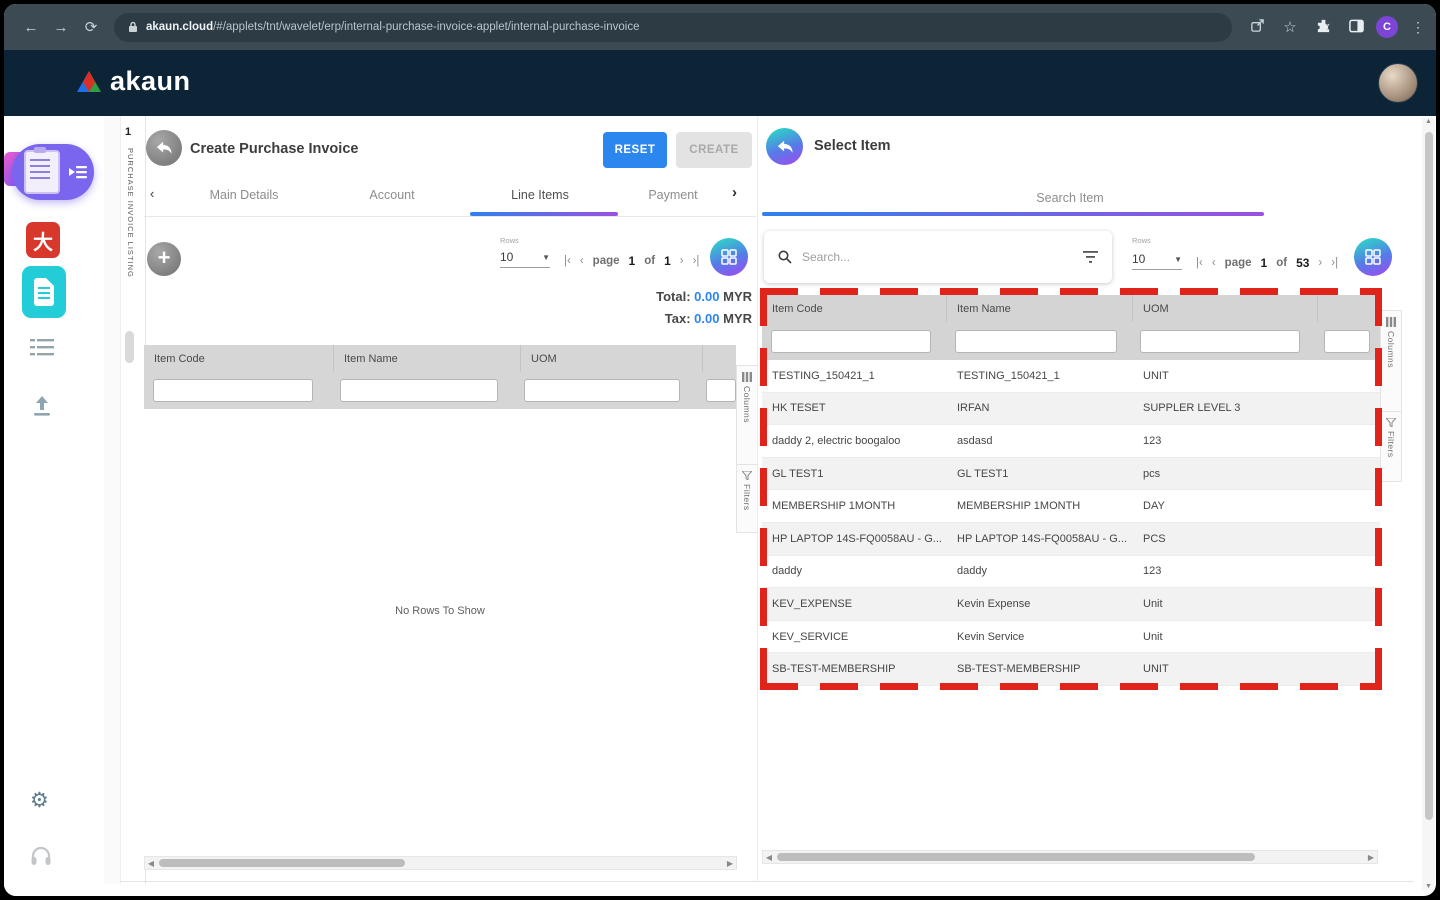  What do you see at coordinates (1264, 263) in the screenshot?
I see `current-page: 1` at bounding box center [1264, 263].